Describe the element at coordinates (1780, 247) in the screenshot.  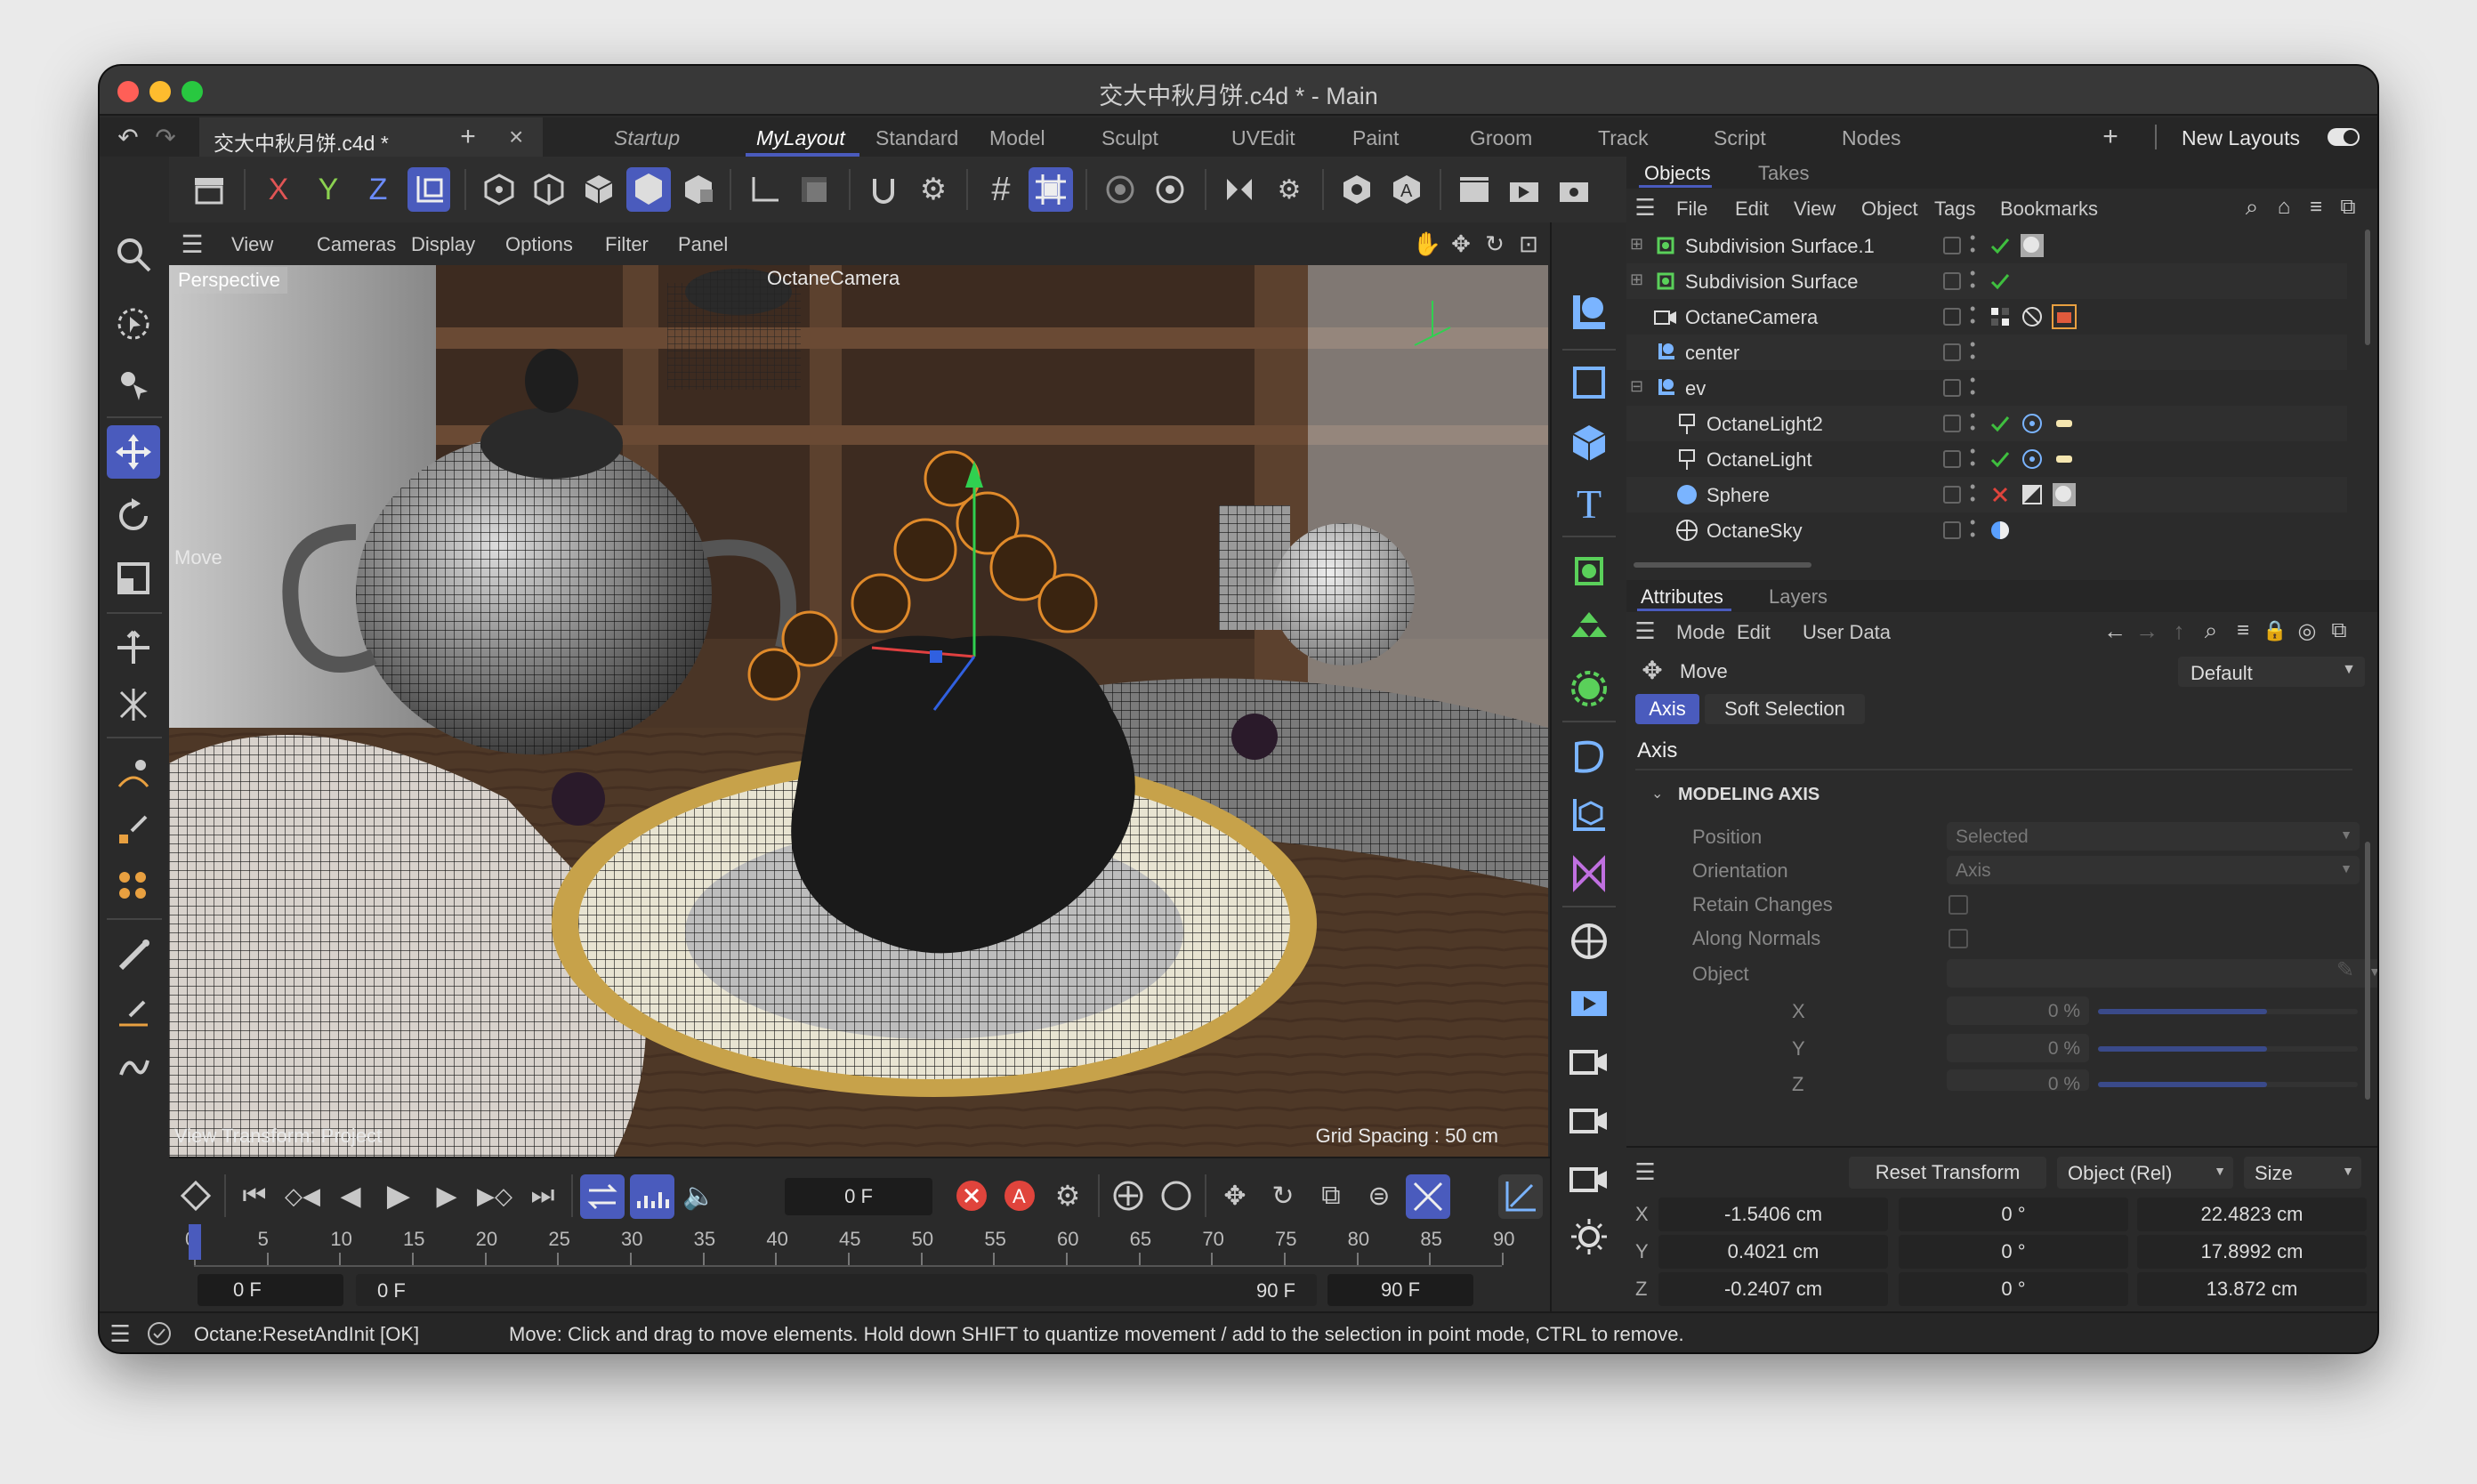
I see `object-name: Subdivision Surface.1` at that location.